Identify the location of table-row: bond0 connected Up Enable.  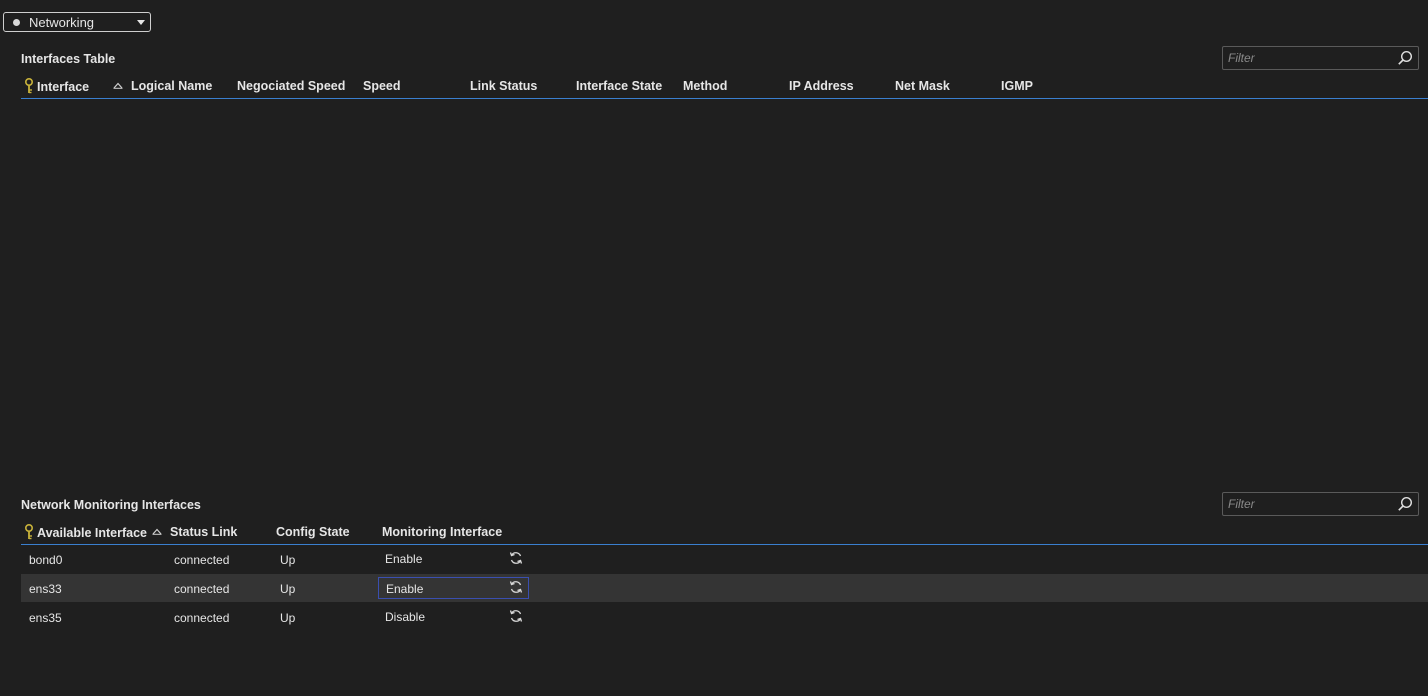
(724, 559).